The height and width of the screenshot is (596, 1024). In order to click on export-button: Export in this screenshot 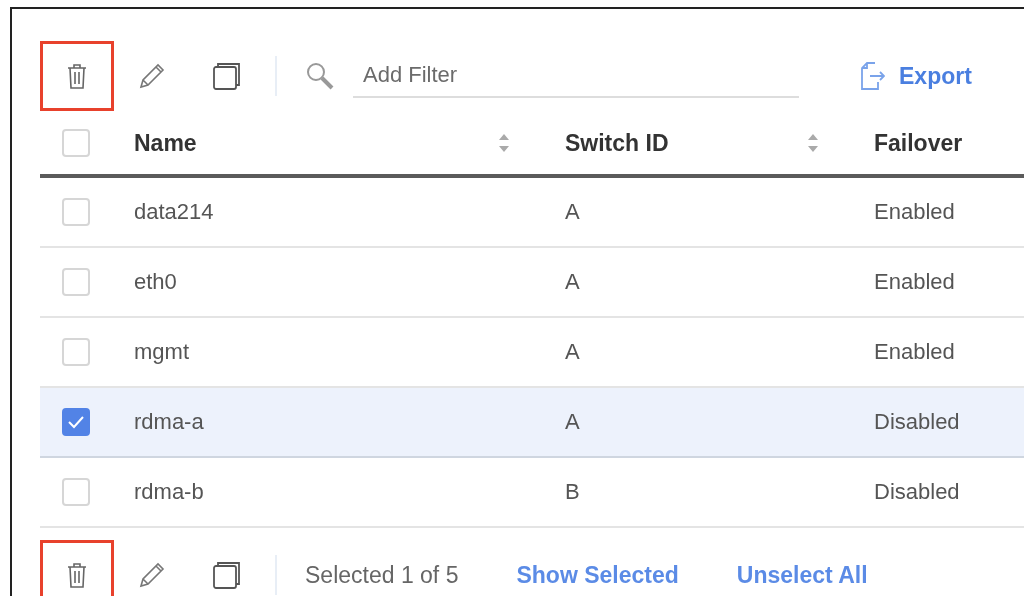, I will do `click(916, 76)`.